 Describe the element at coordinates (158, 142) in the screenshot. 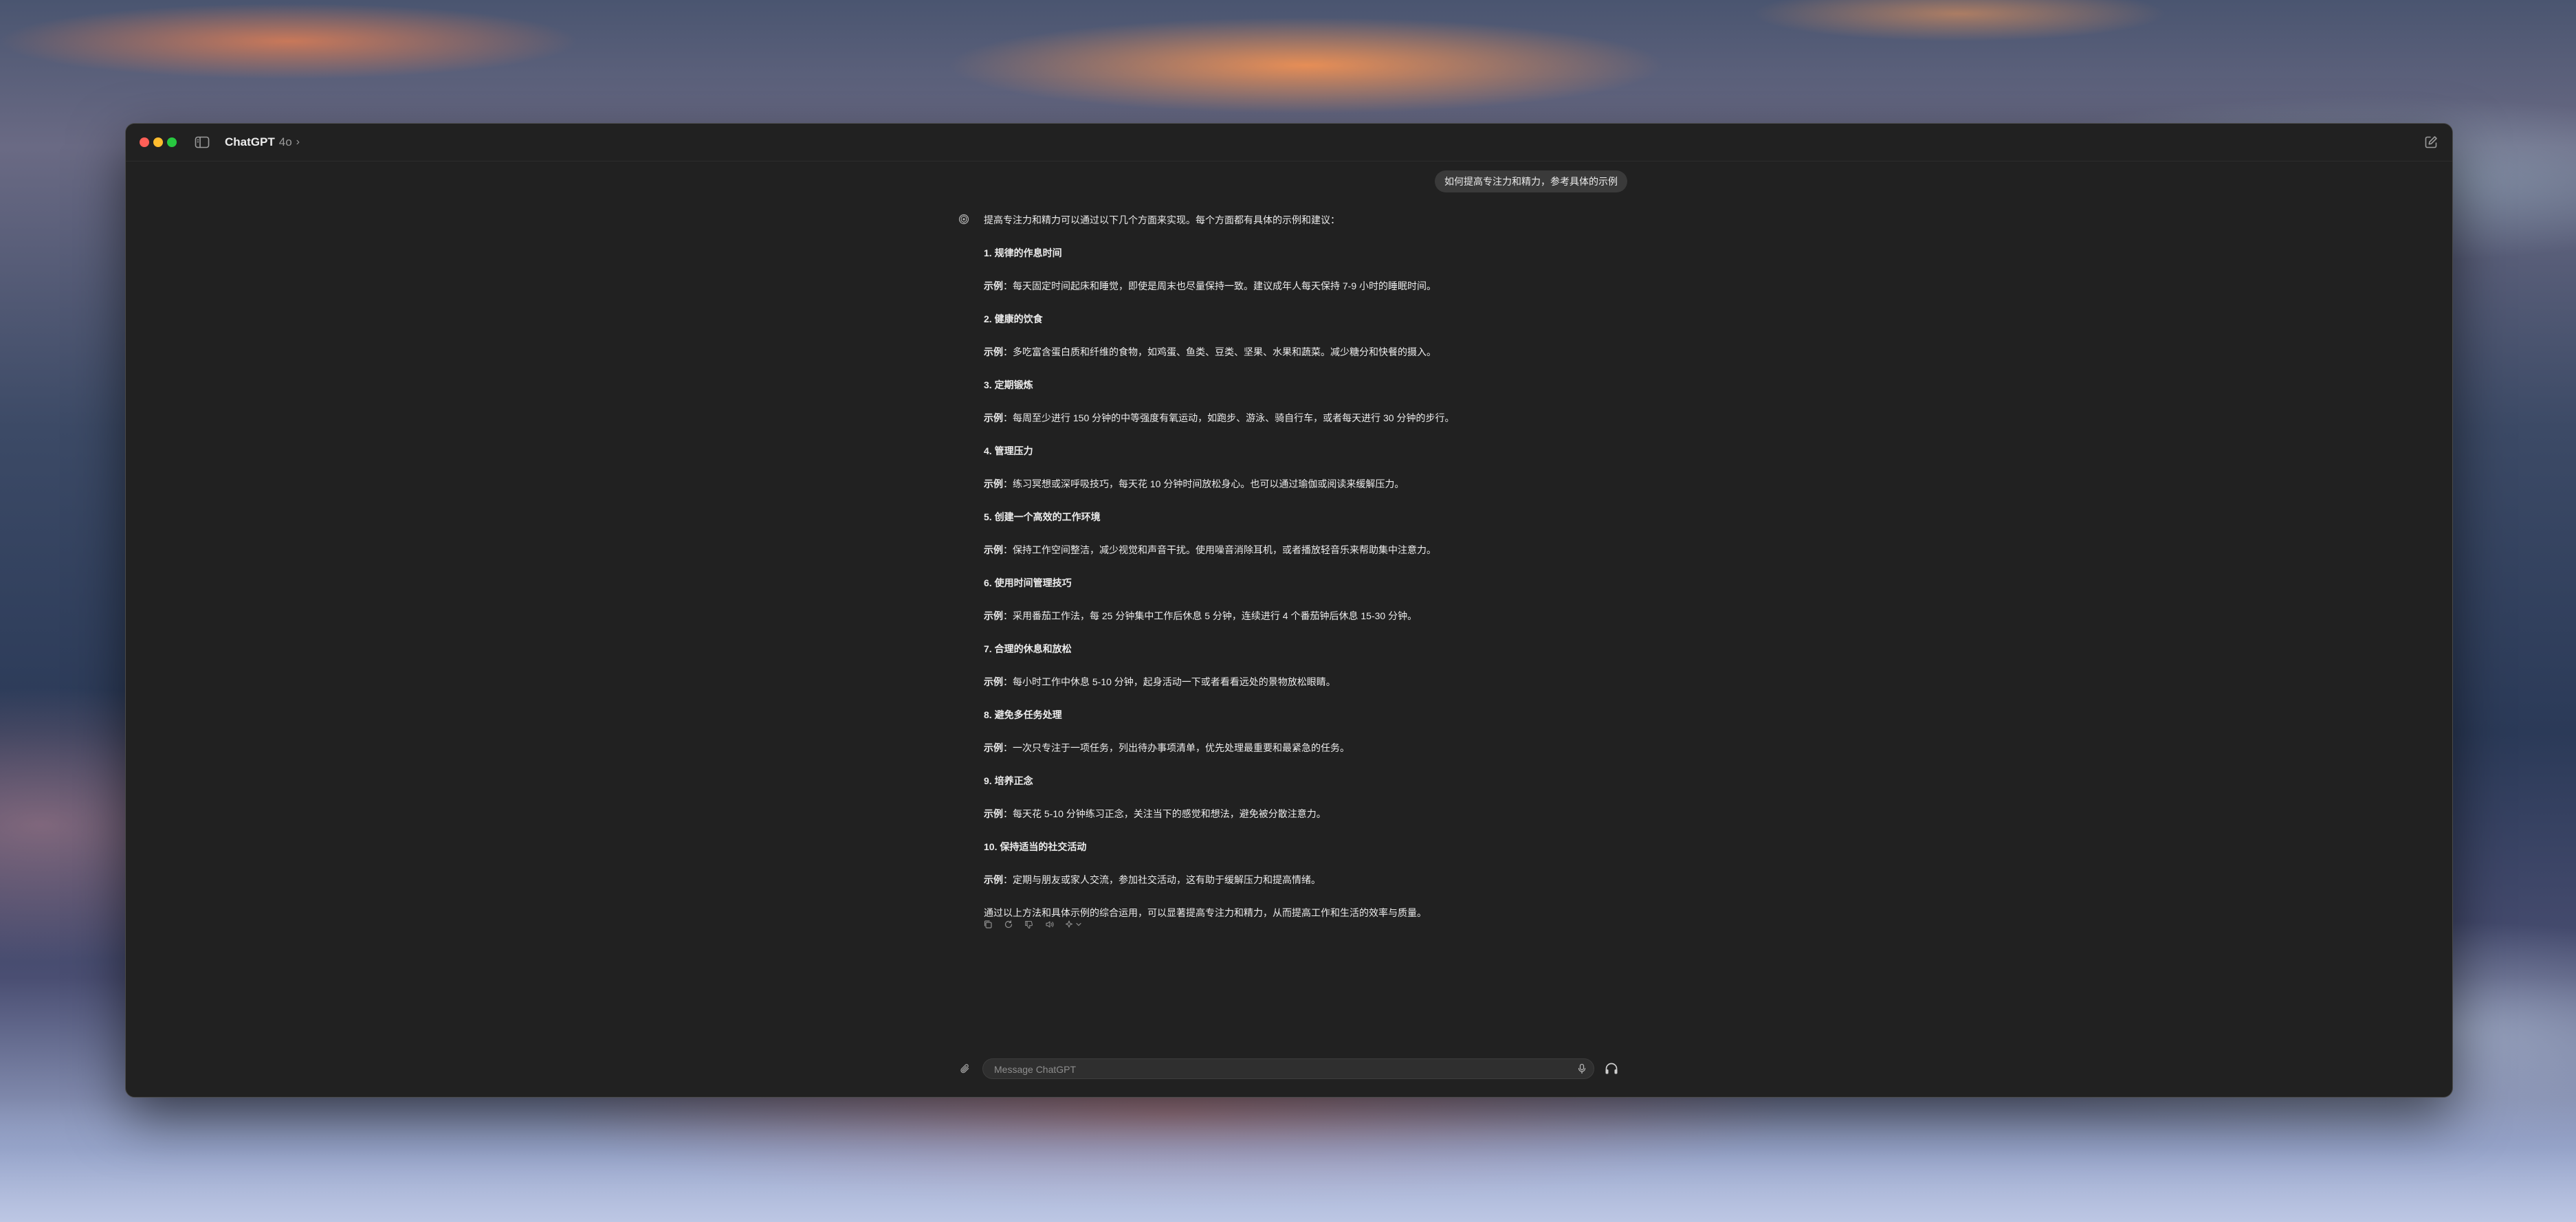

I see `minimize-window-button` at that location.